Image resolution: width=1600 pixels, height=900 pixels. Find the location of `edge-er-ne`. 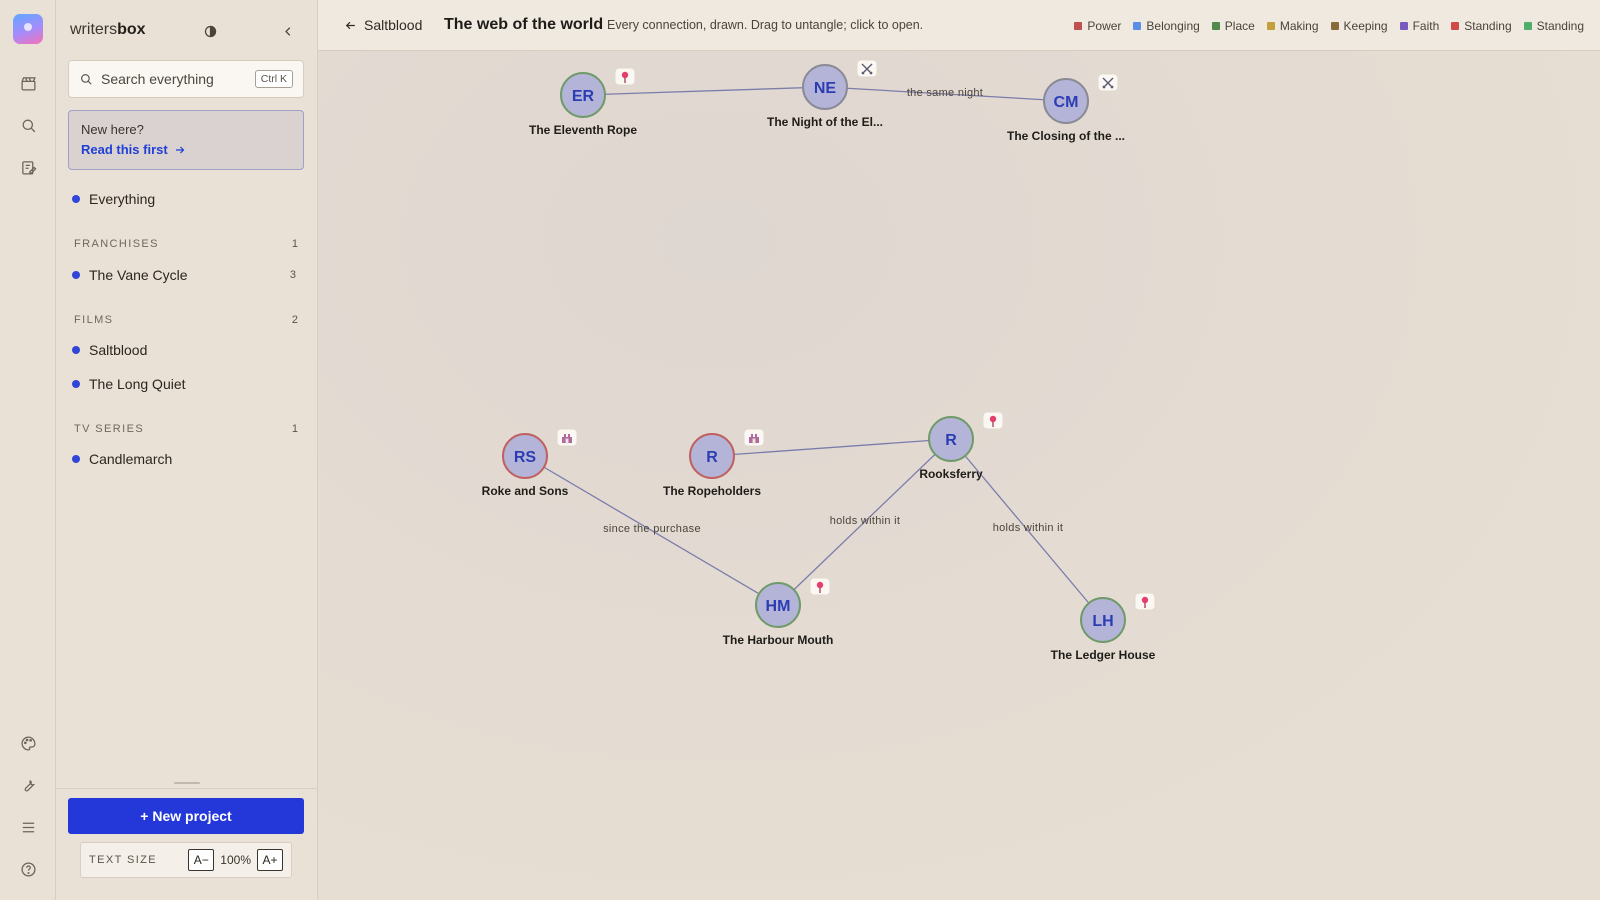

edge-er-ne is located at coordinates (704, 91).